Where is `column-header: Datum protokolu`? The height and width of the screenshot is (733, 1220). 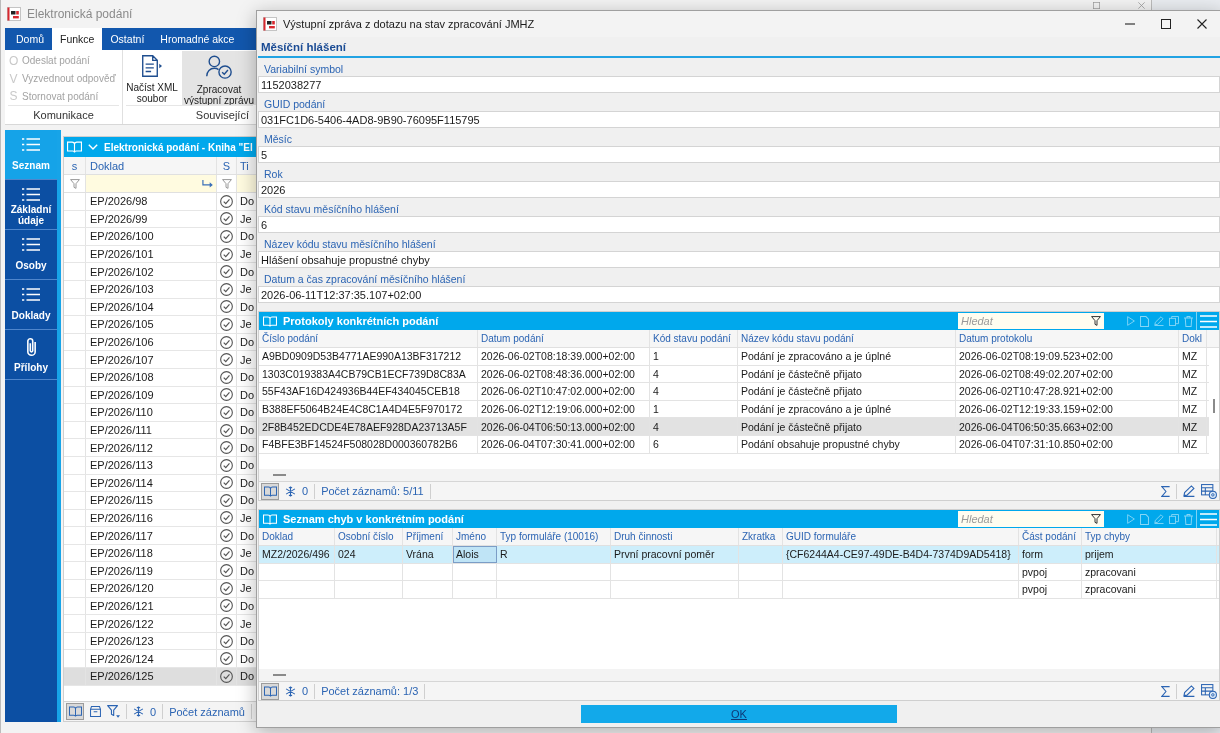 column-header: Datum protokolu is located at coordinates (1067, 338).